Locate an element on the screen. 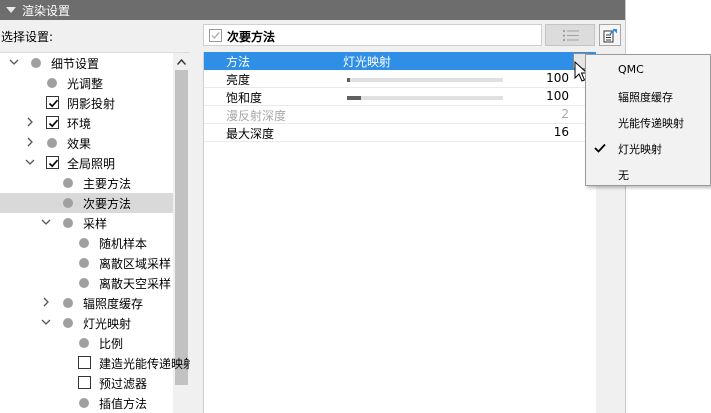 Image resolution: width=711 pixels, height=413 pixels. tree-item-label: 比例 is located at coordinates (111, 344).